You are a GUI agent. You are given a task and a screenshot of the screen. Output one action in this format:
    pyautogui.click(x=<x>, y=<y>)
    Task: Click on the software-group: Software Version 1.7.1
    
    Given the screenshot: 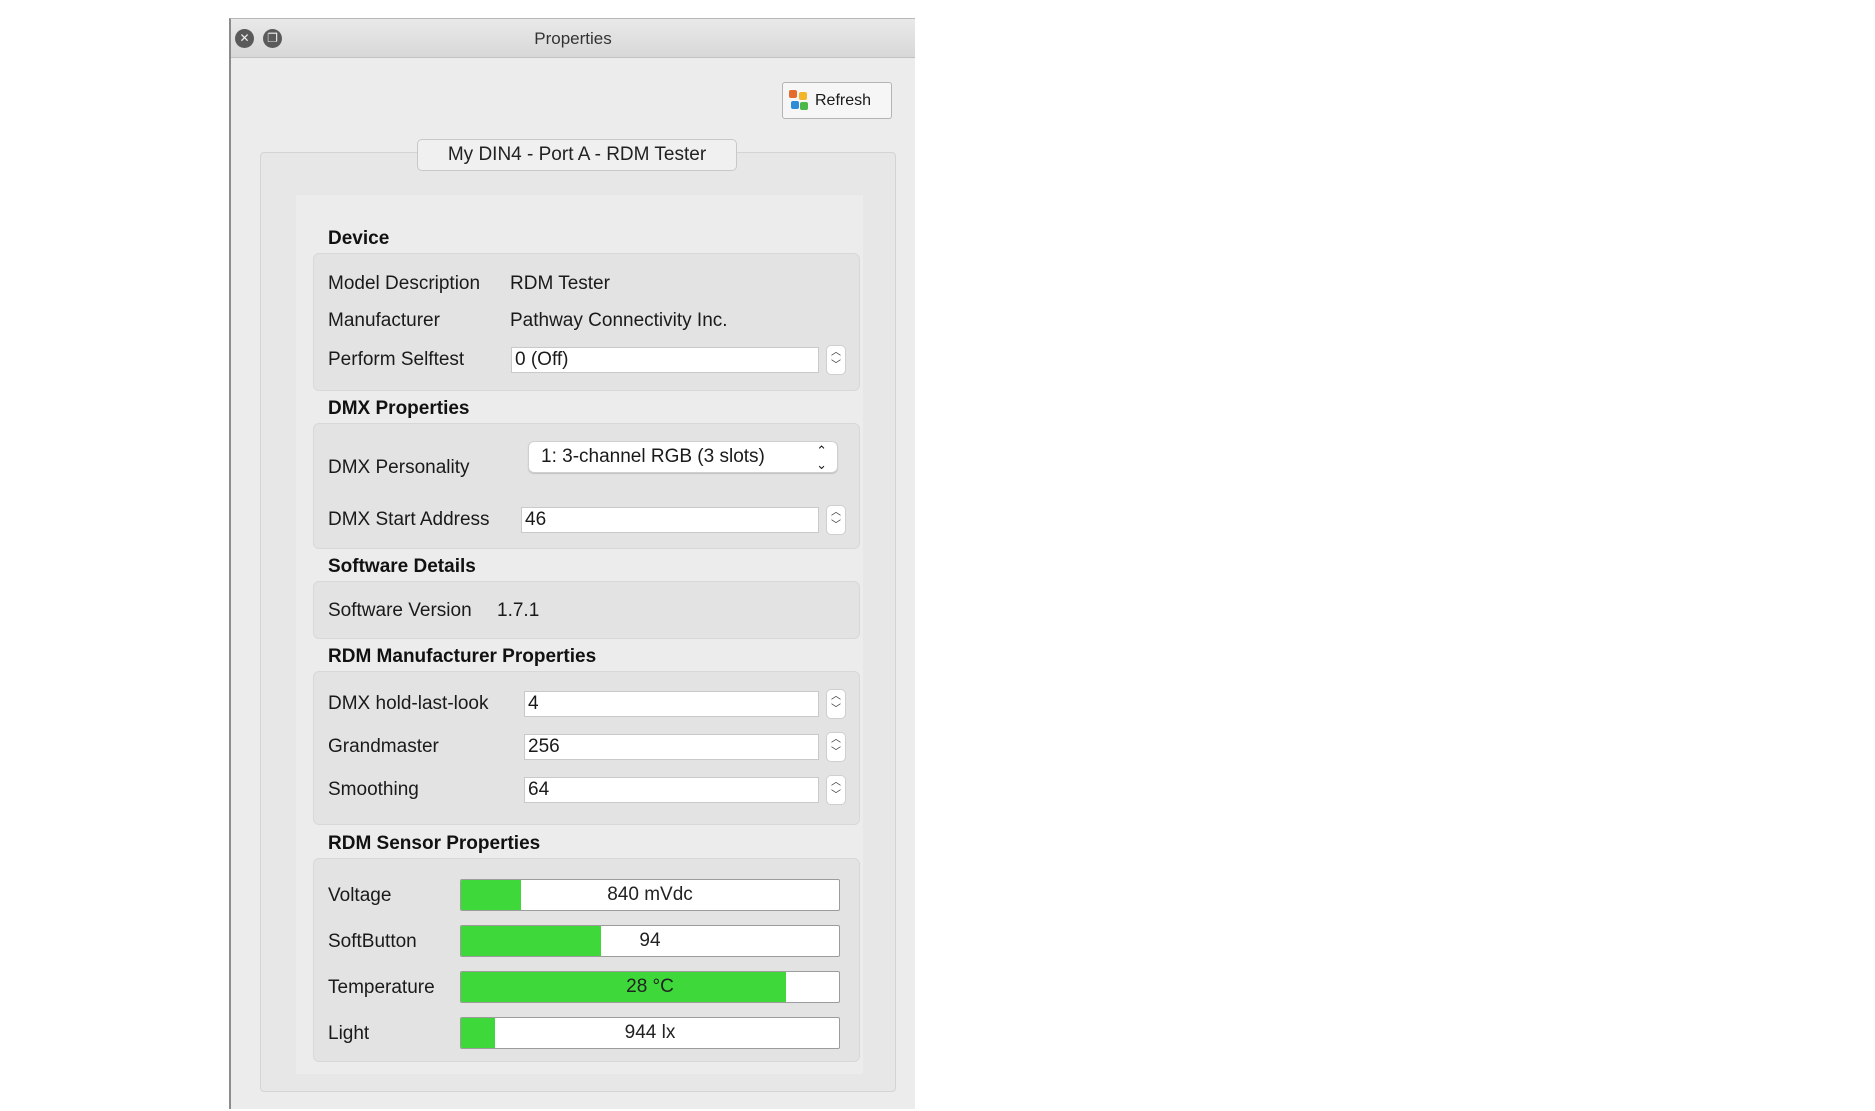 What is the action you would take?
    pyautogui.click(x=586, y=610)
    